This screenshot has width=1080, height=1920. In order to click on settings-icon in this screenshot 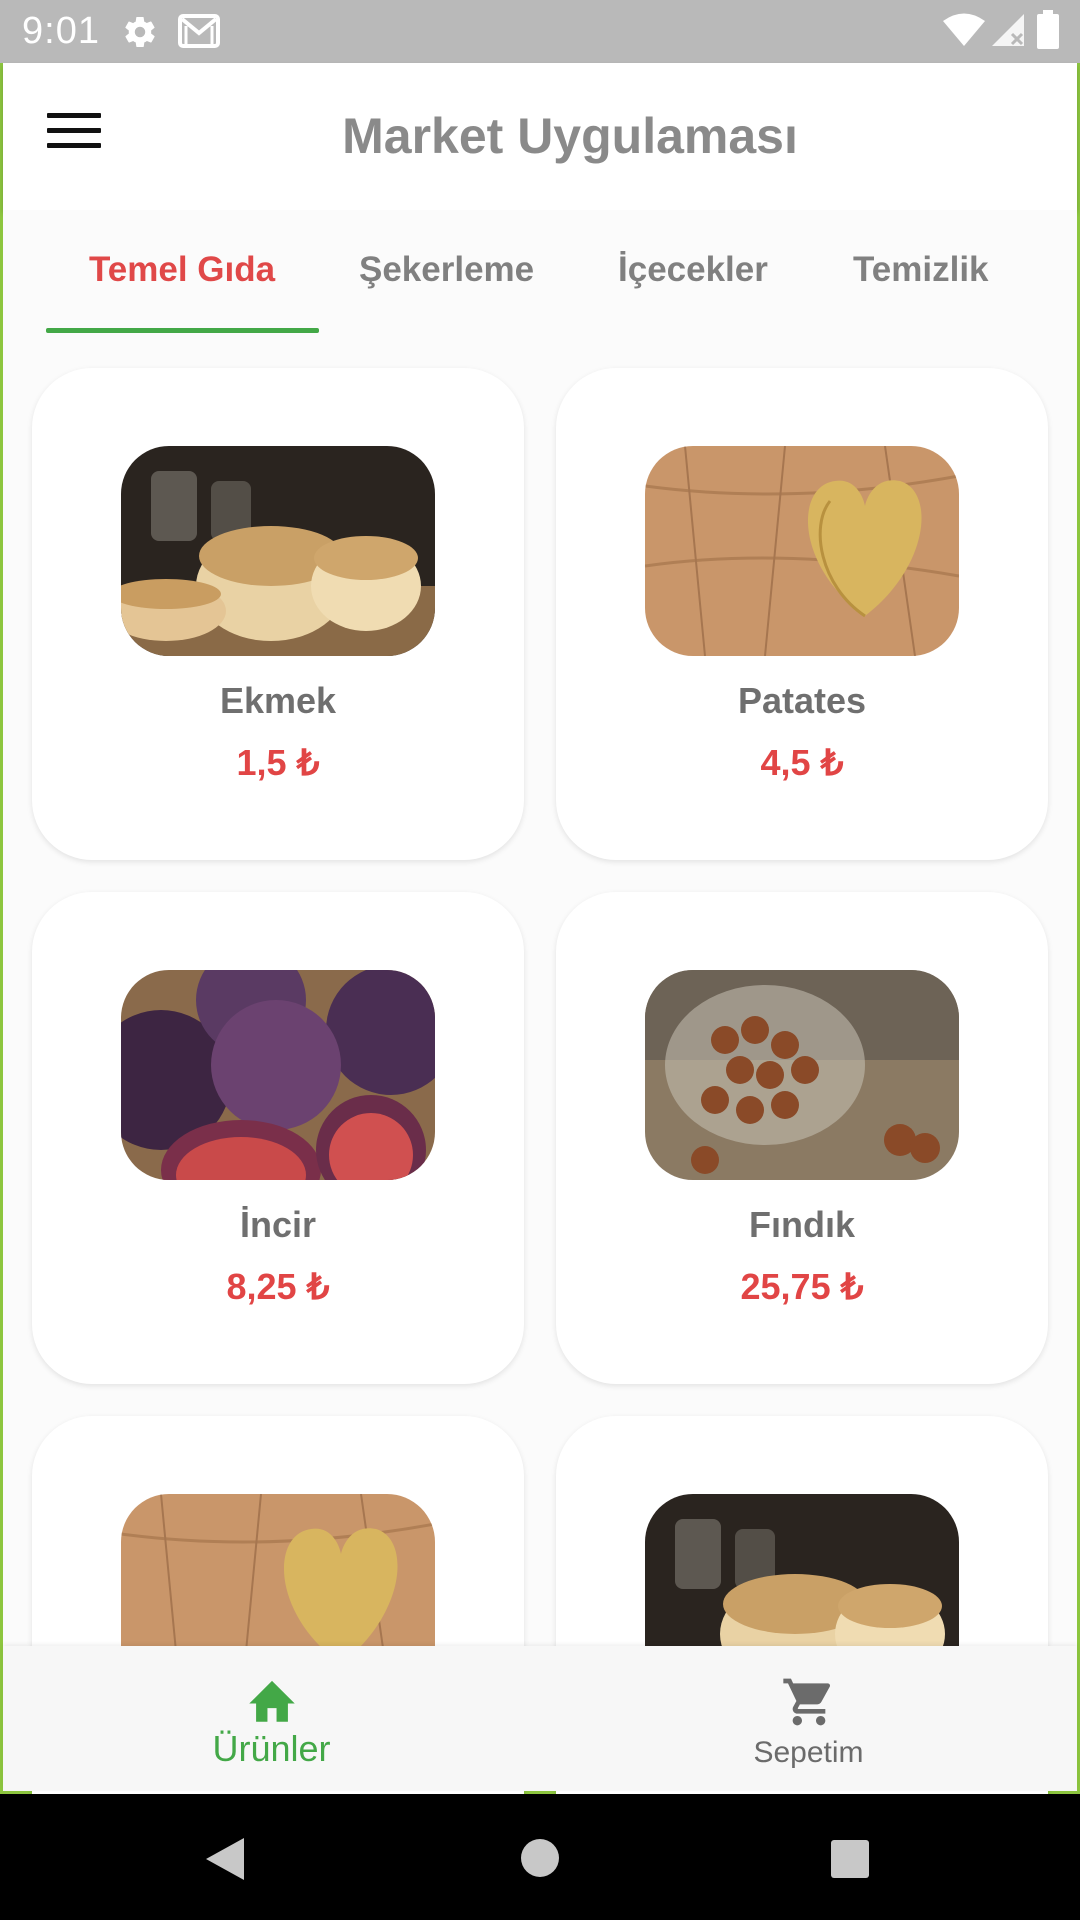, I will do `click(140, 32)`.